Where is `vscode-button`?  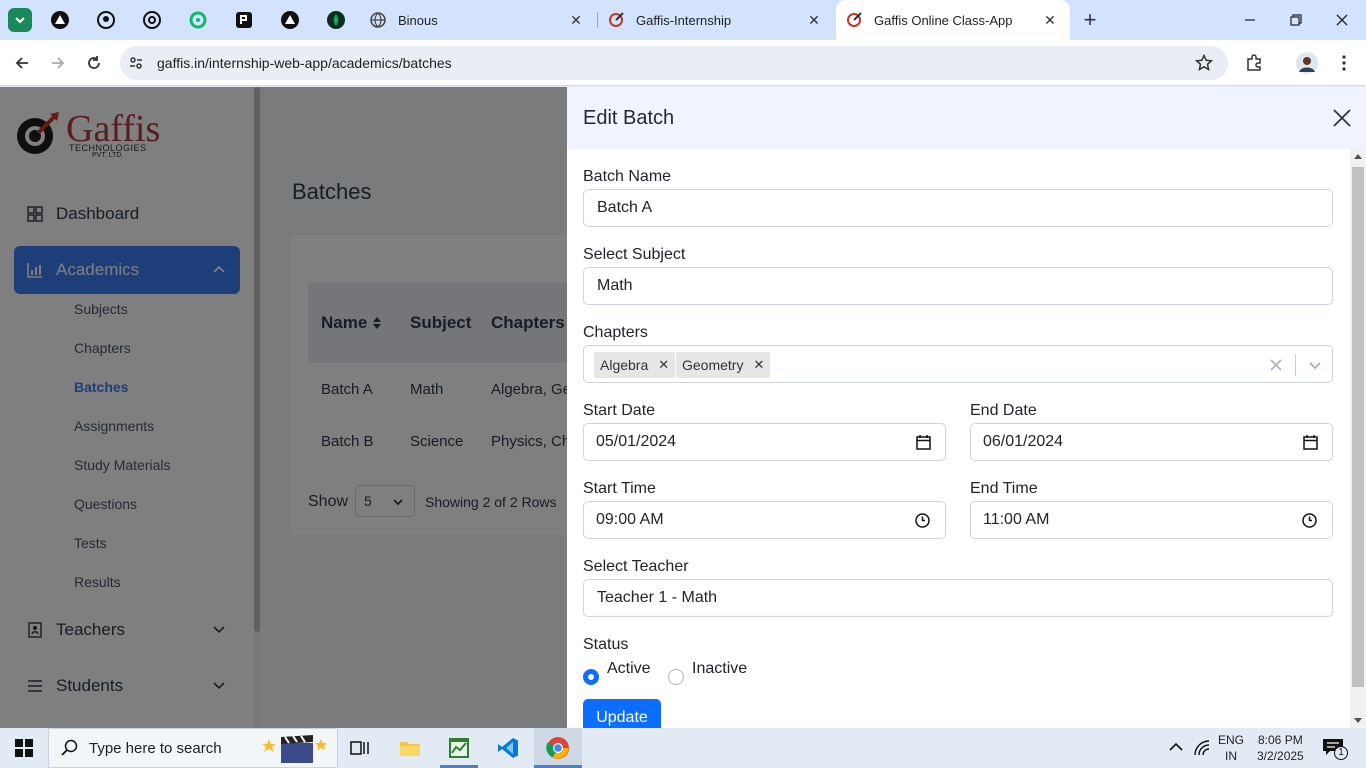
vscode-button is located at coordinates (508, 748).